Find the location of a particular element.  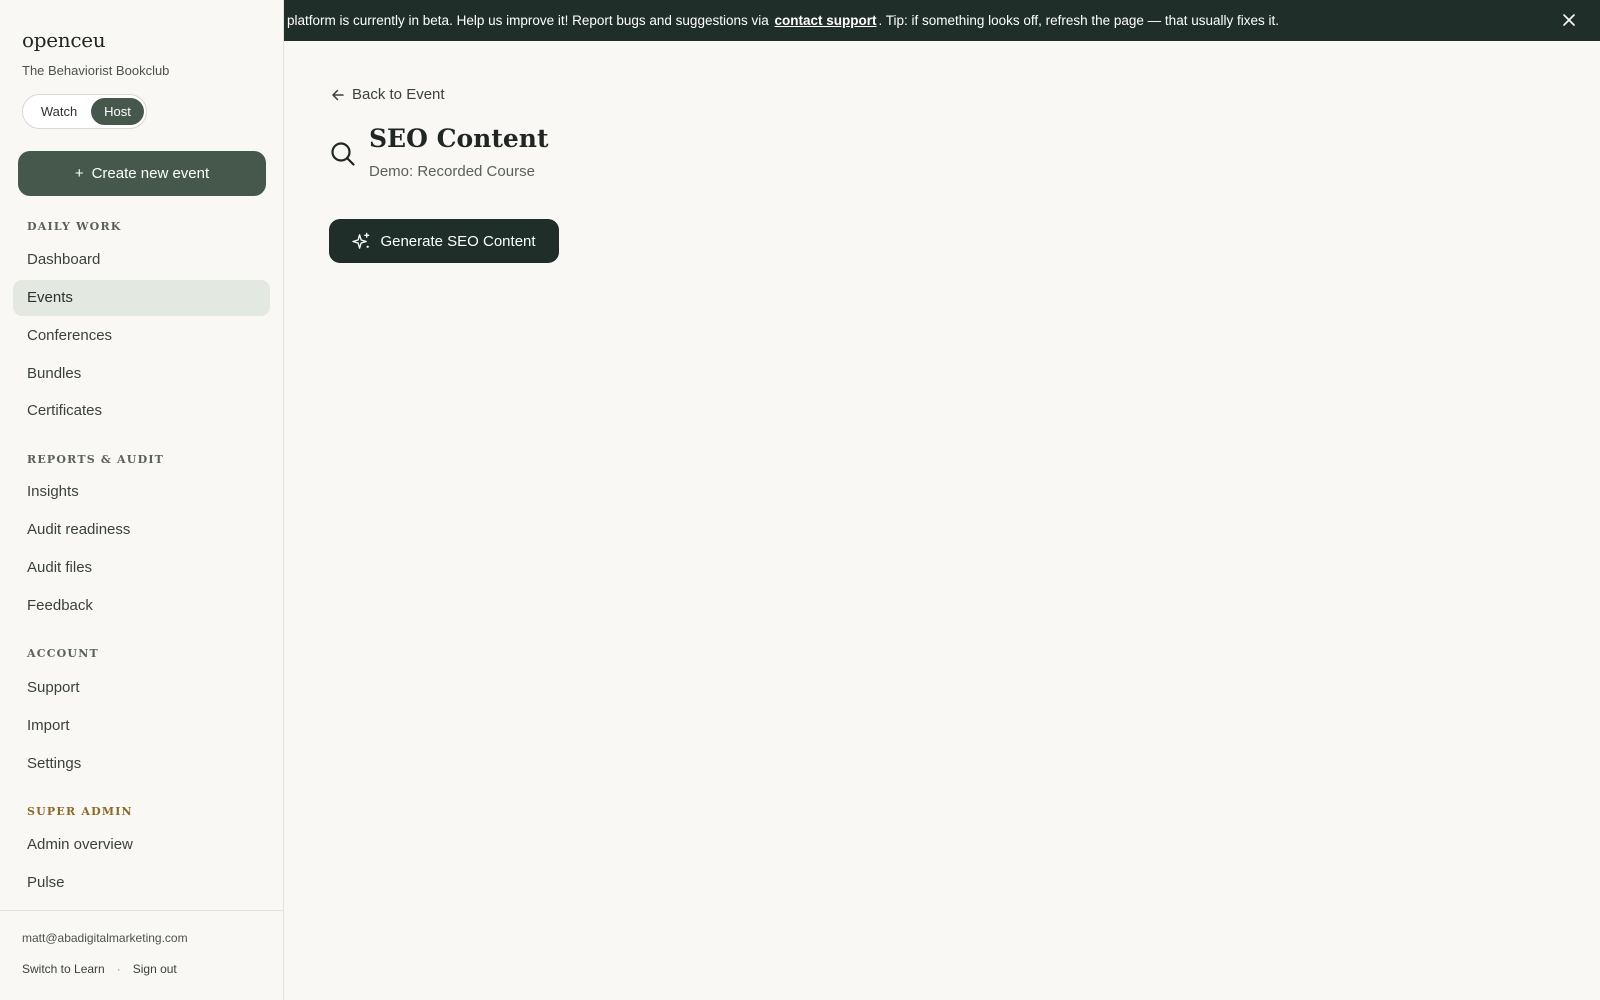

section-daily-work: DAILY WORK is located at coordinates (74, 226).